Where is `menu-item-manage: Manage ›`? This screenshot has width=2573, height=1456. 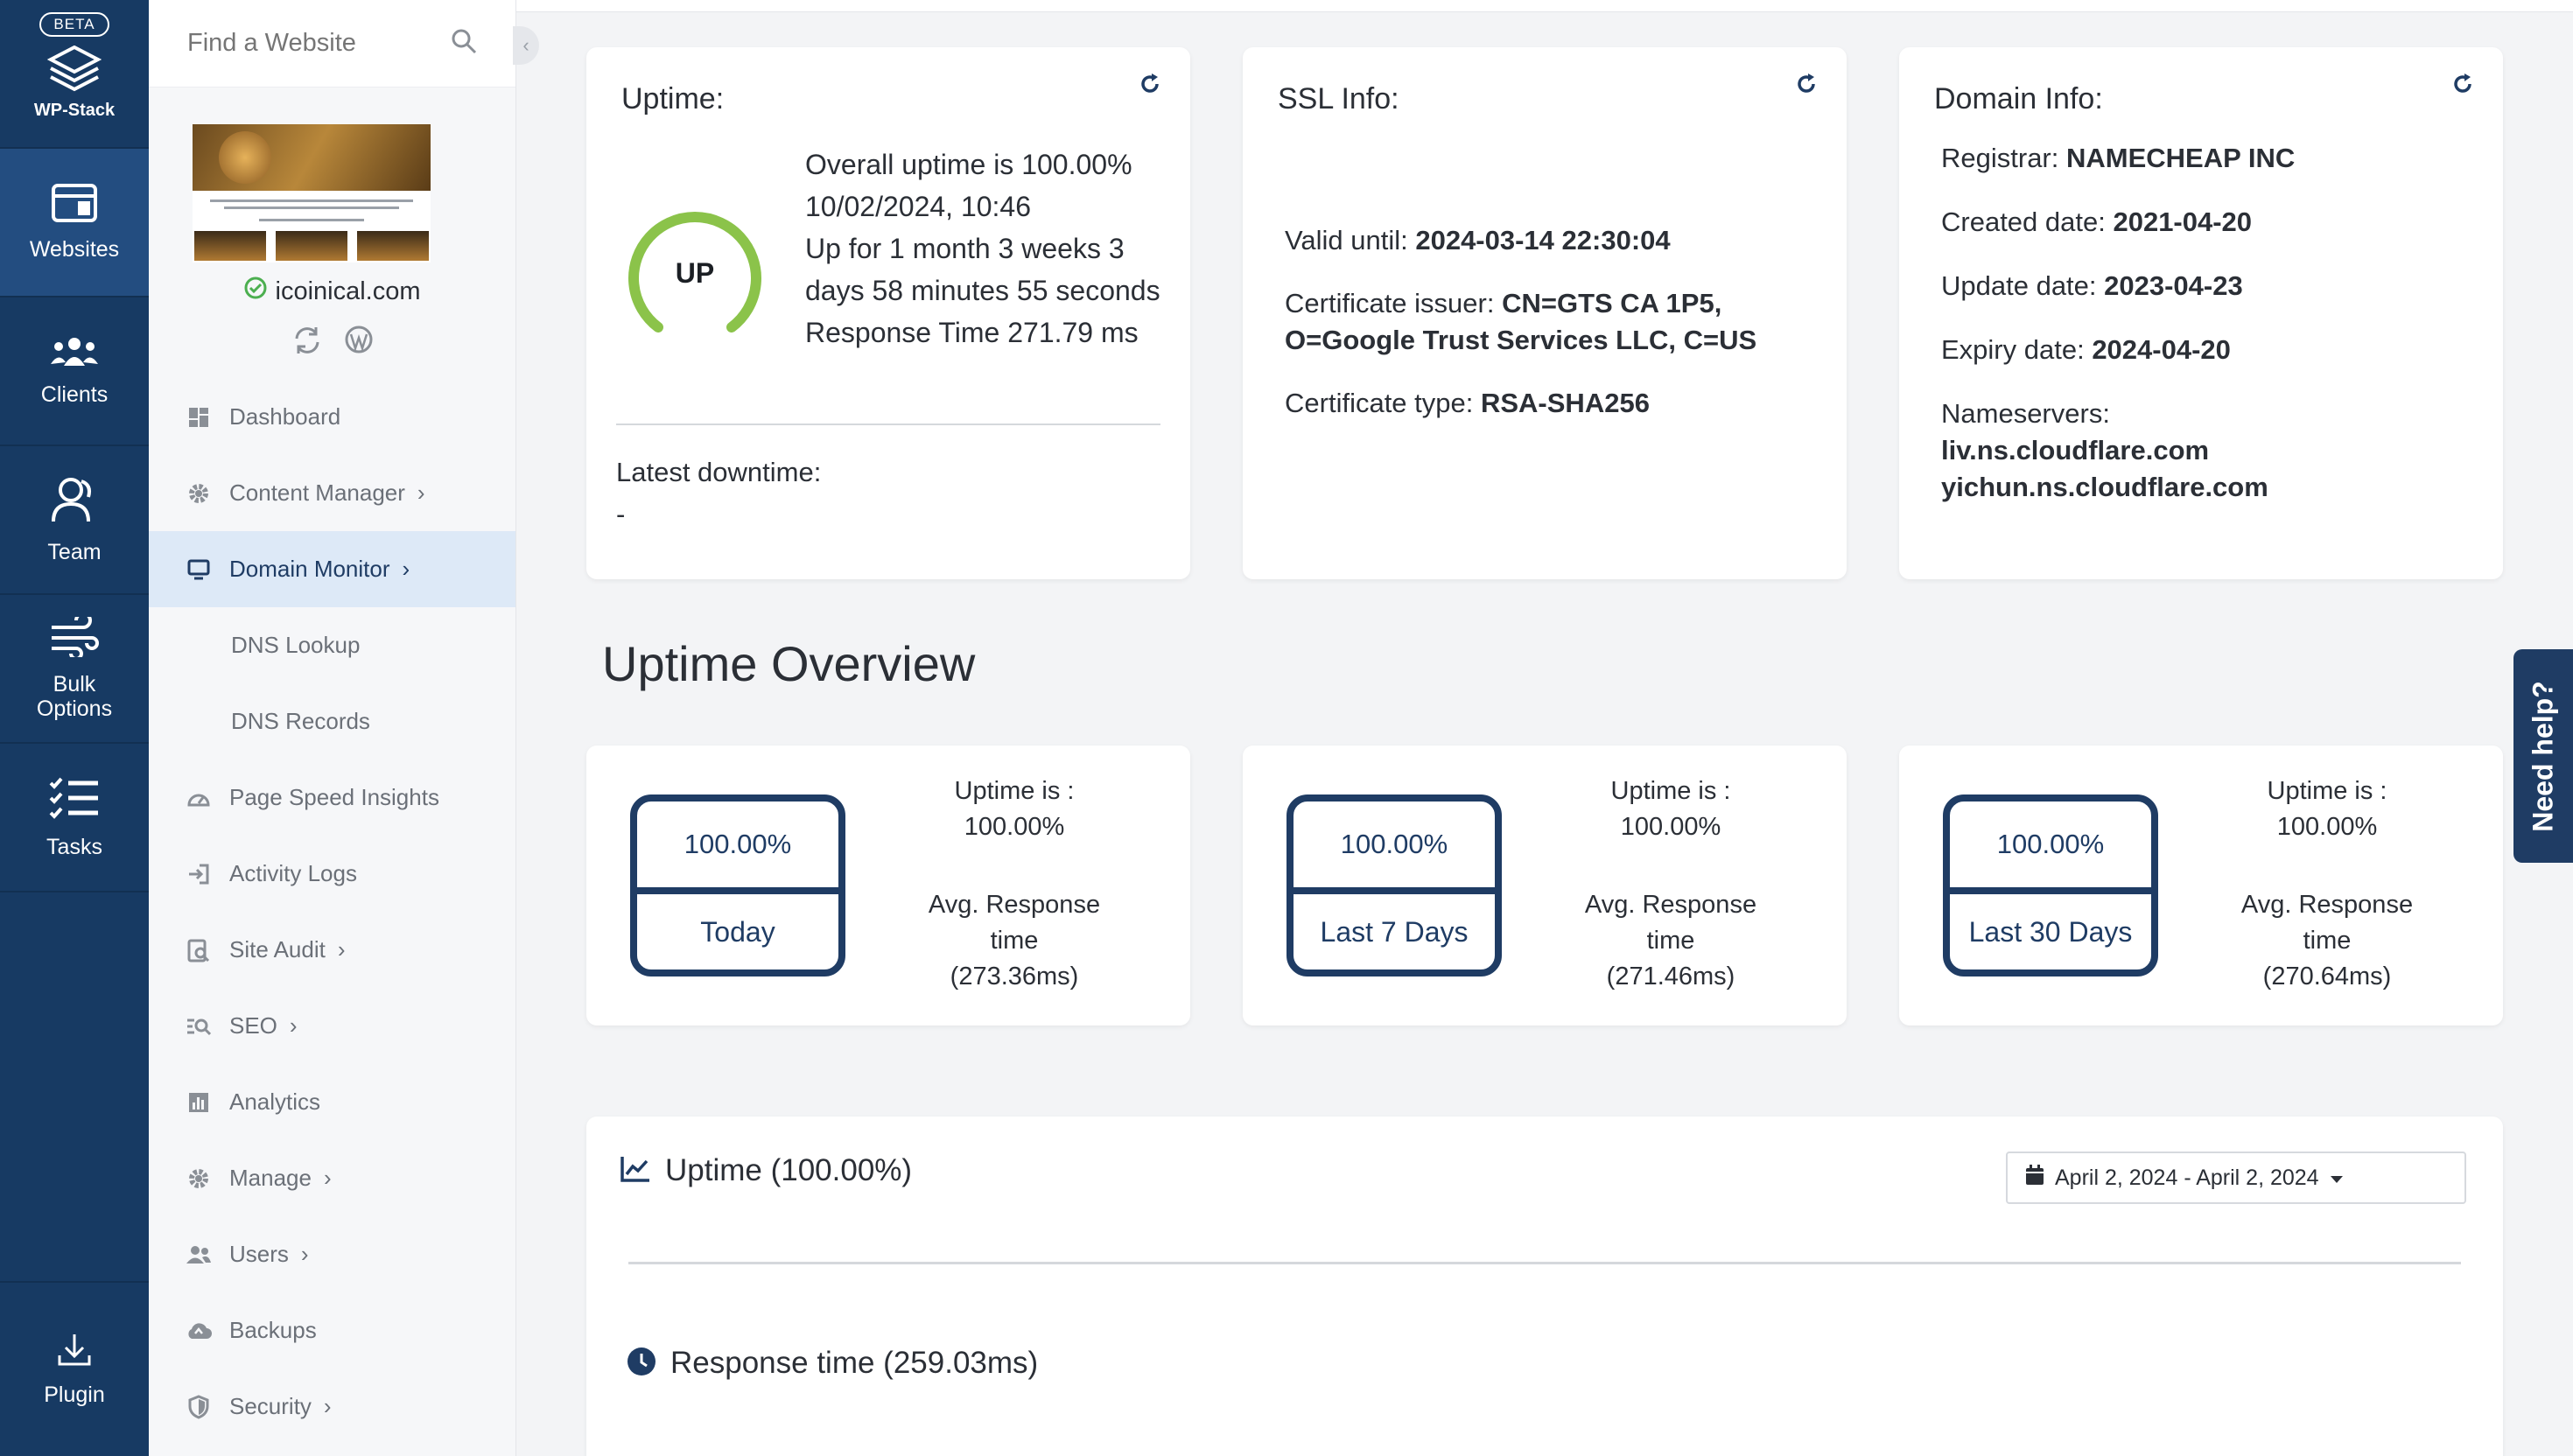
menu-item-manage: Manage › is located at coordinates (332, 1178).